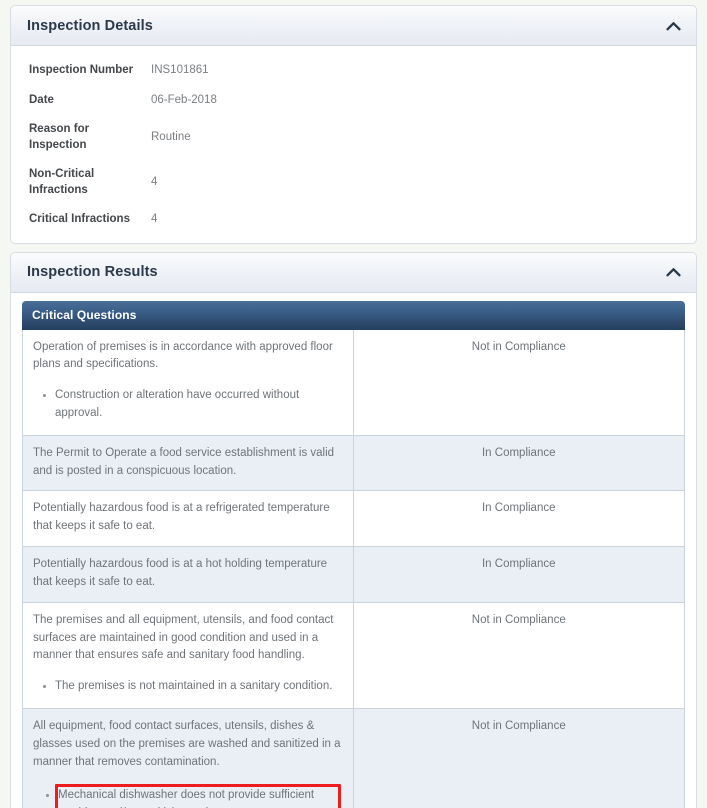 This screenshot has height=808, width=707. What do you see at coordinates (92, 272) in the screenshot?
I see `section-title: Inspection Results` at bounding box center [92, 272].